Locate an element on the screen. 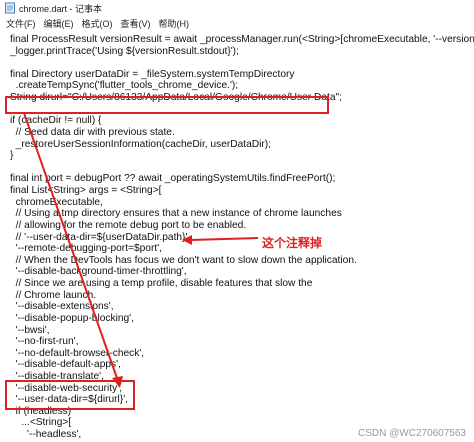 This screenshot has width=474, height=442. annotation-label: 这个注释掉 is located at coordinates (292, 243).